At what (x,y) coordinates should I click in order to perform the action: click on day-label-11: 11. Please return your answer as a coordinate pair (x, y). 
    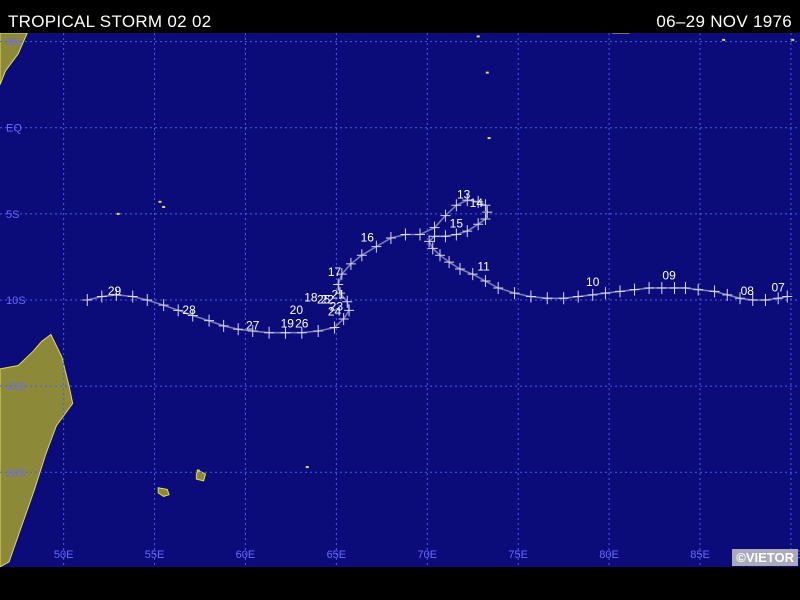
    Looking at the image, I should click on (483, 267).